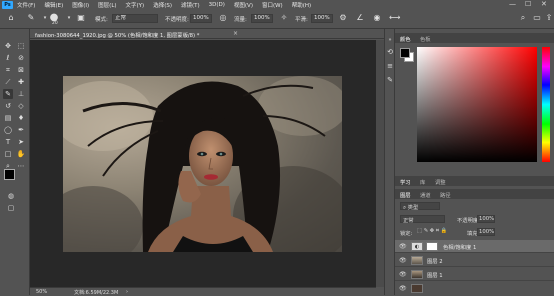 The width and height of the screenshot is (554, 296). Describe the element at coordinates (546, 104) in the screenshot. I see `hue-slider` at that location.